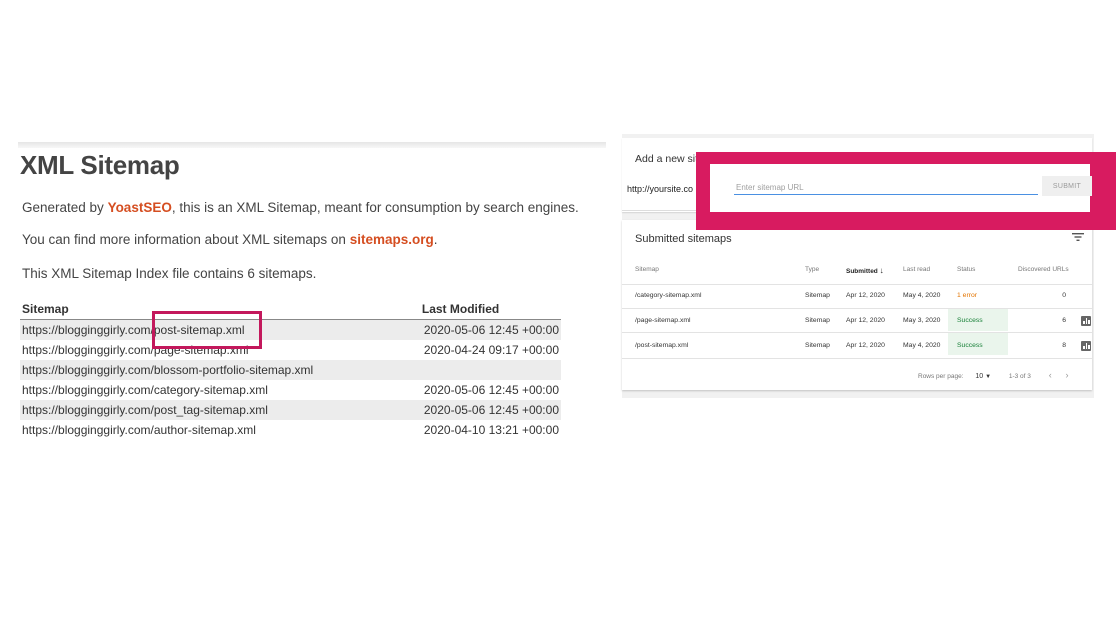  I want to click on chevron-left-icon: ‹, so click(1050, 375).